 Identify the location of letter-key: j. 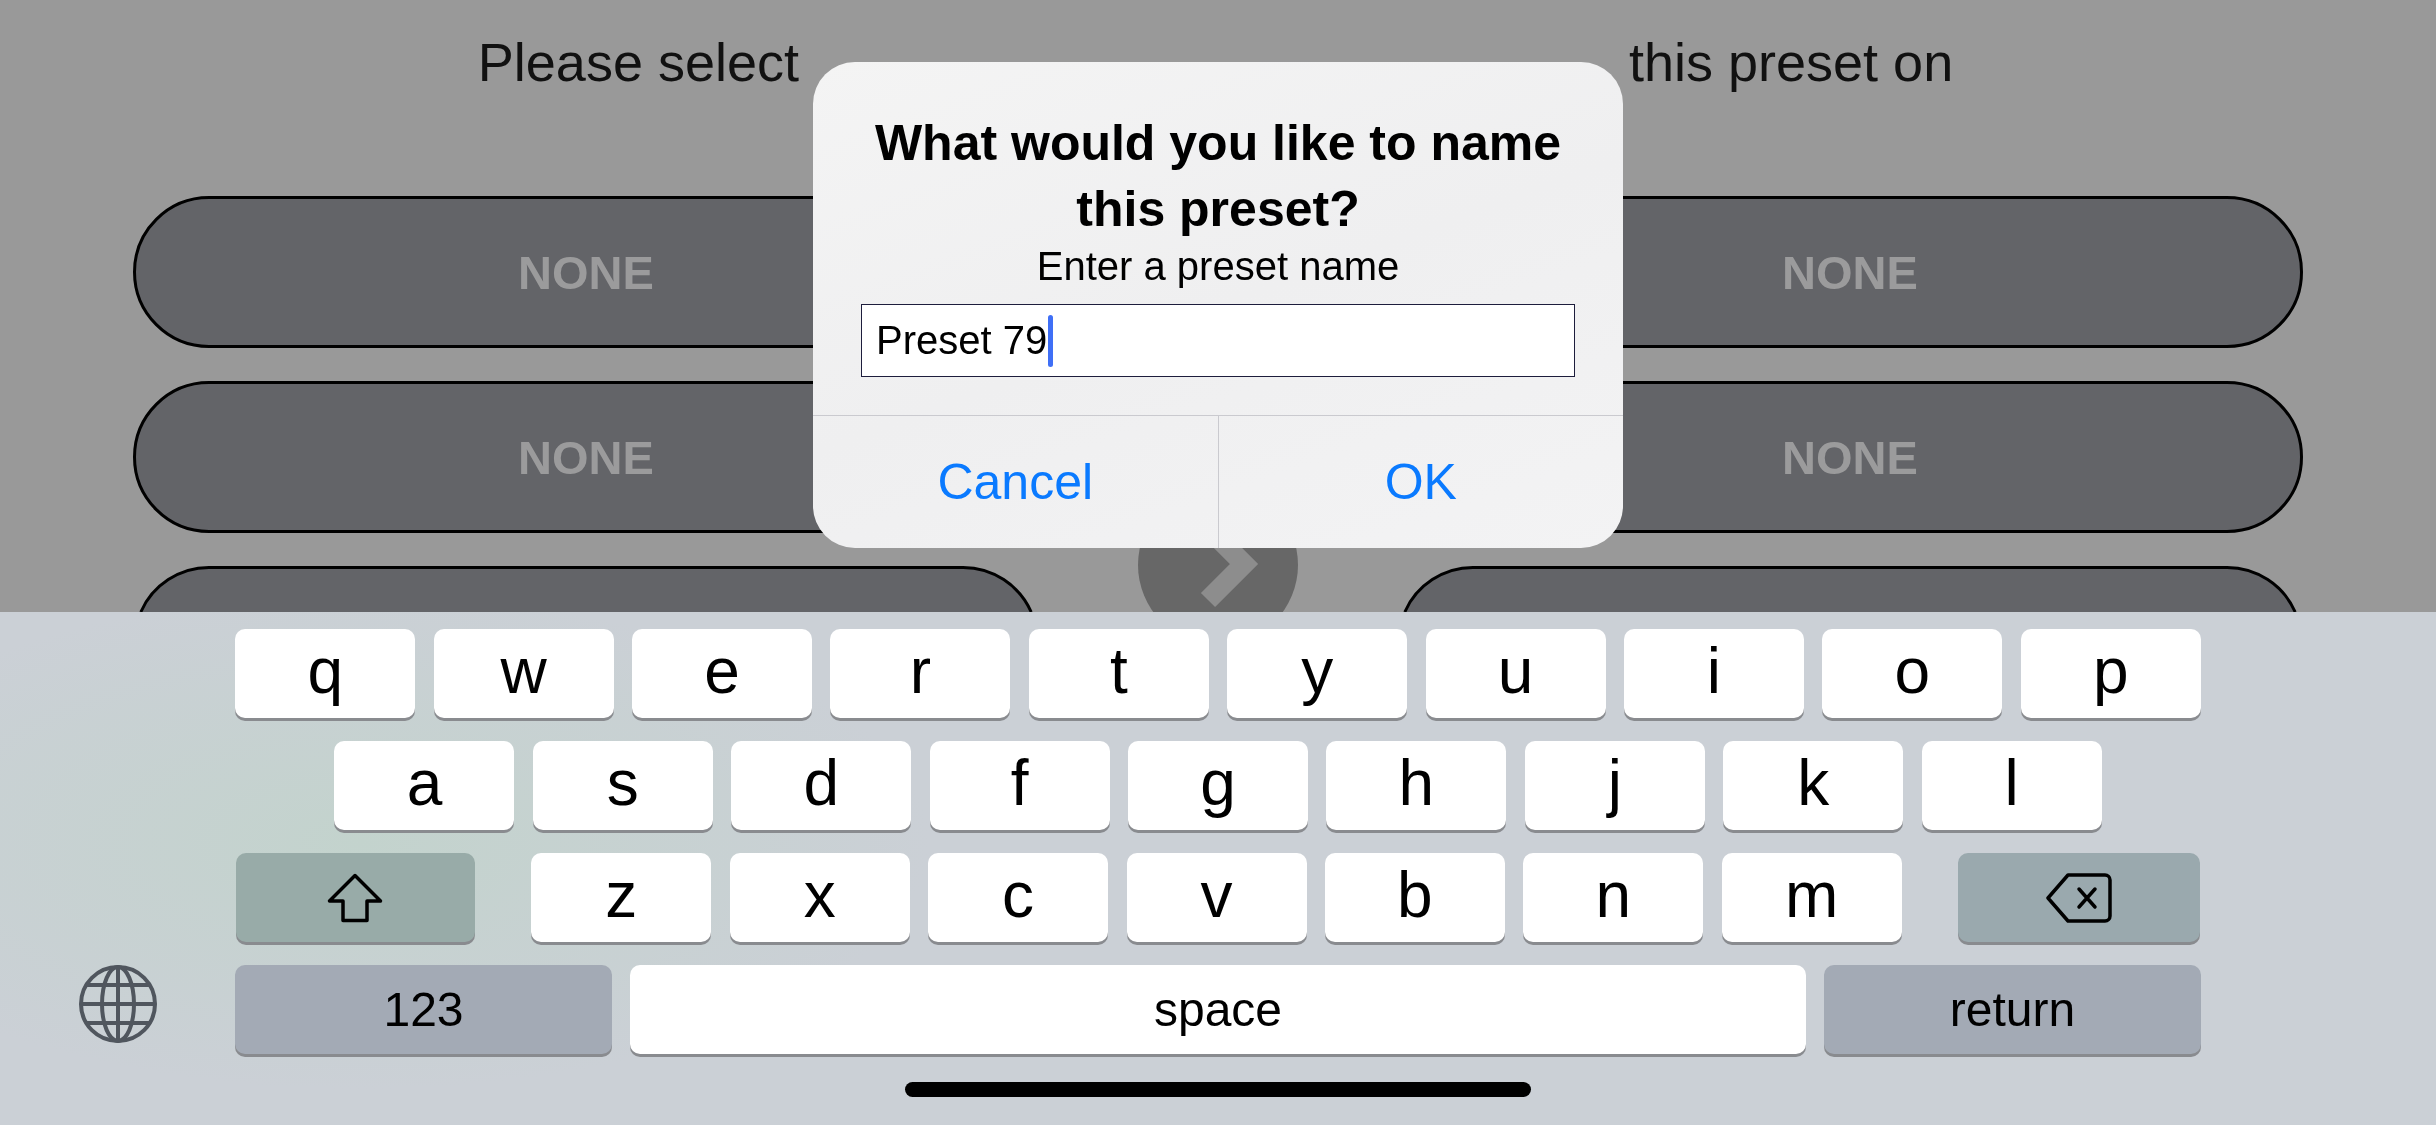
(1614, 785).